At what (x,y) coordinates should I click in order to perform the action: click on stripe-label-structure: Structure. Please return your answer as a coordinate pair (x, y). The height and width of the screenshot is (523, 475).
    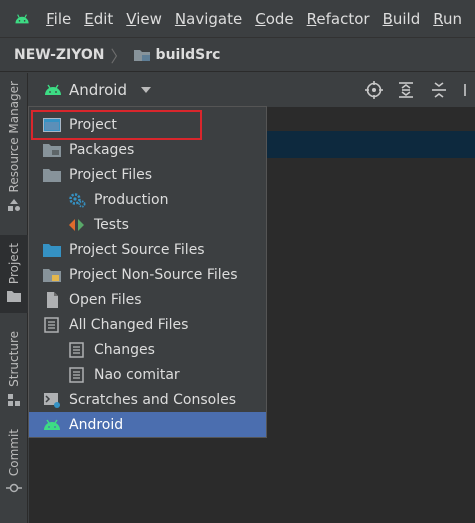
    Looking at the image, I should click on (14, 359).